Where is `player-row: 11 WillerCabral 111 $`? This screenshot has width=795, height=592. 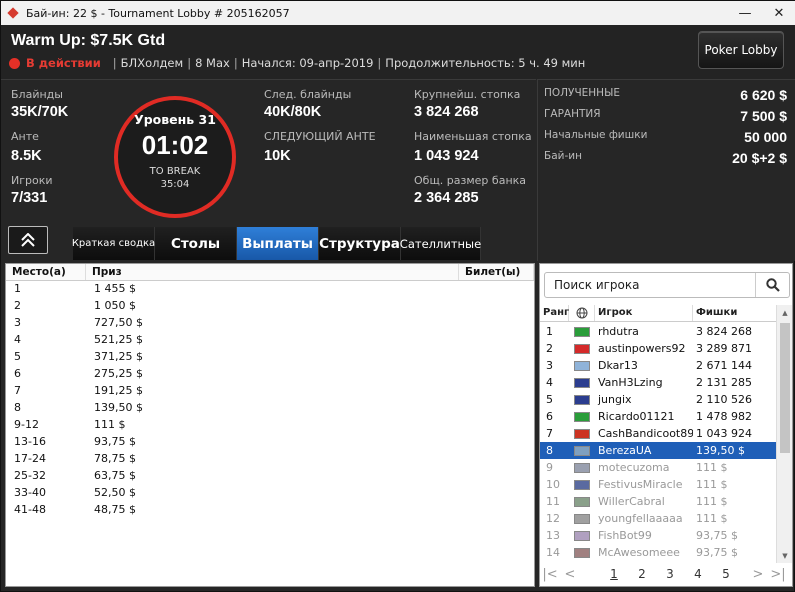 player-row: 11 WillerCabral 111 $ is located at coordinates (658, 501).